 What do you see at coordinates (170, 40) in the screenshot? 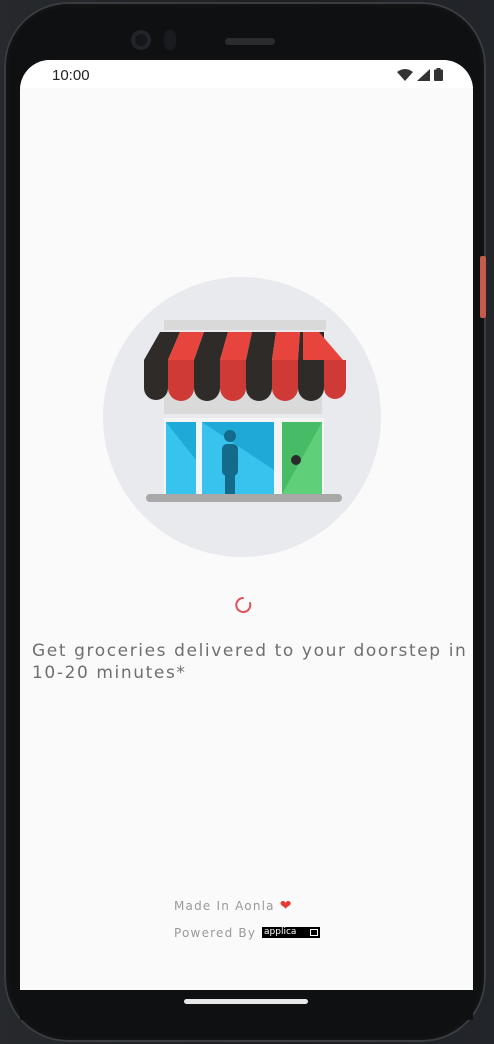
I see `proximity-sensor` at bounding box center [170, 40].